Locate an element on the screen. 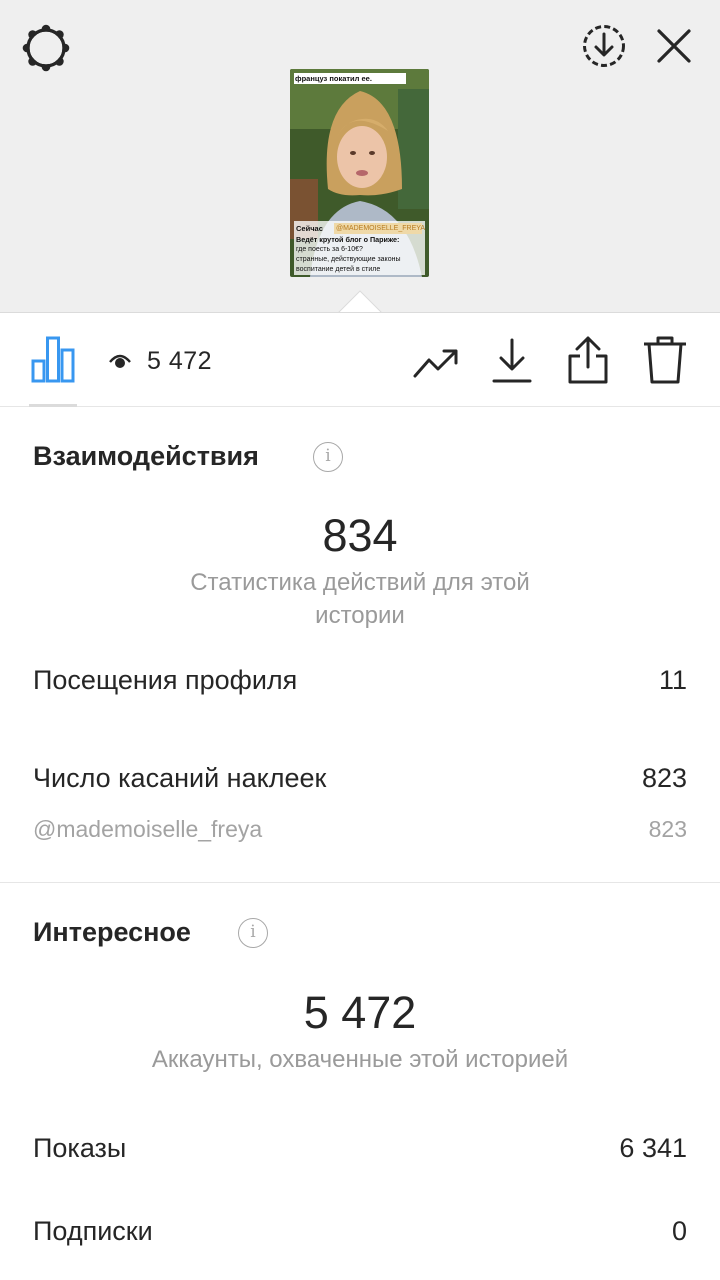  promote-trend-icon is located at coordinates (436, 363).